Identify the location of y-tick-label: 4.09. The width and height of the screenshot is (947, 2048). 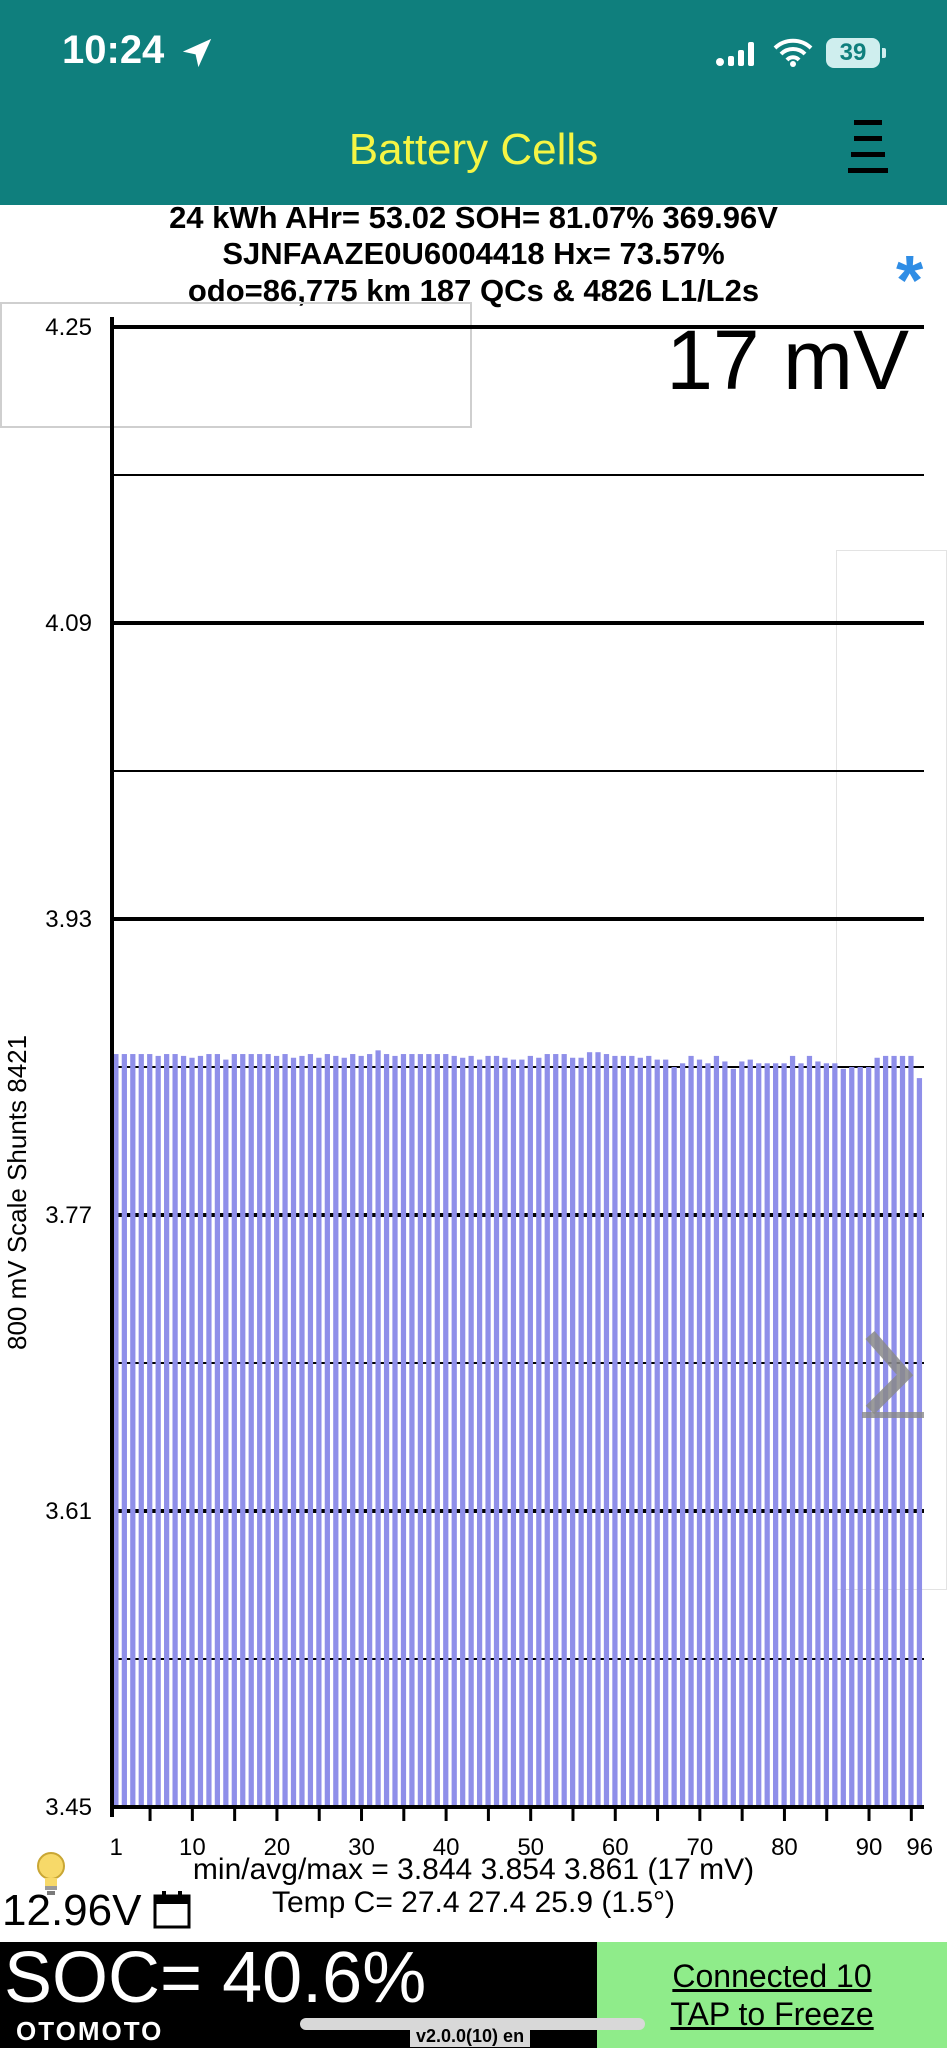
(68, 623).